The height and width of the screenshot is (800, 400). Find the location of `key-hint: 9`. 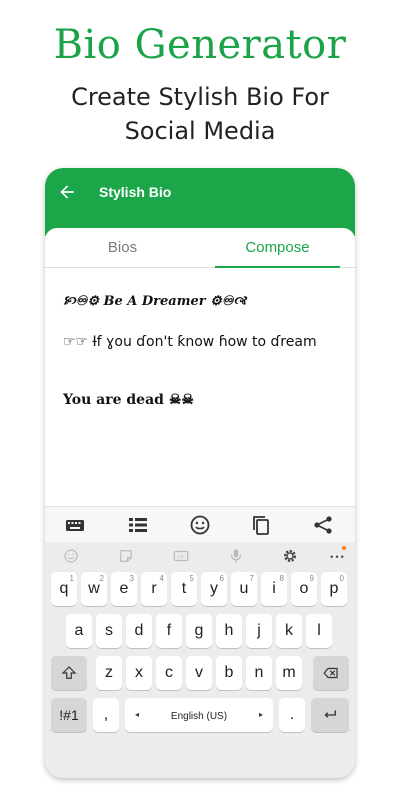

key-hint: 9 is located at coordinates (311, 578).